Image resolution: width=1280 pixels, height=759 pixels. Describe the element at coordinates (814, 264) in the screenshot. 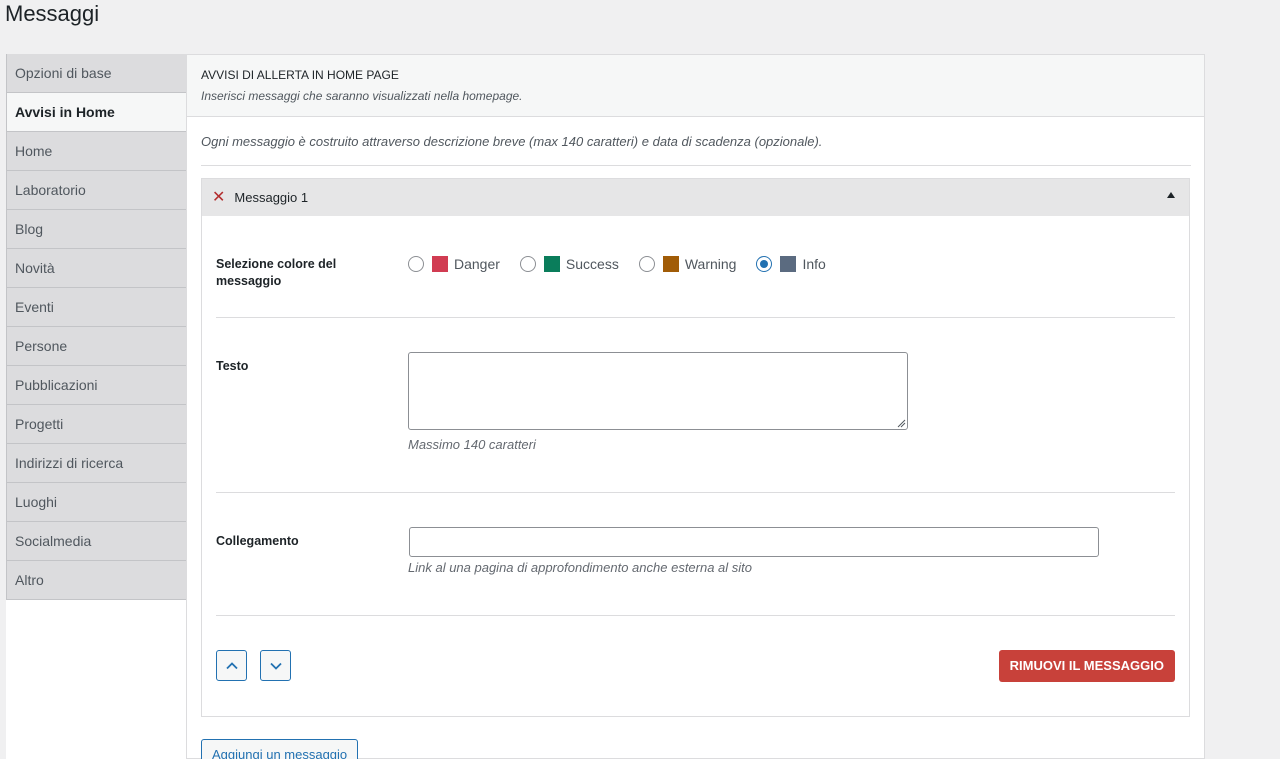

I see `color-option-label: Info` at that location.